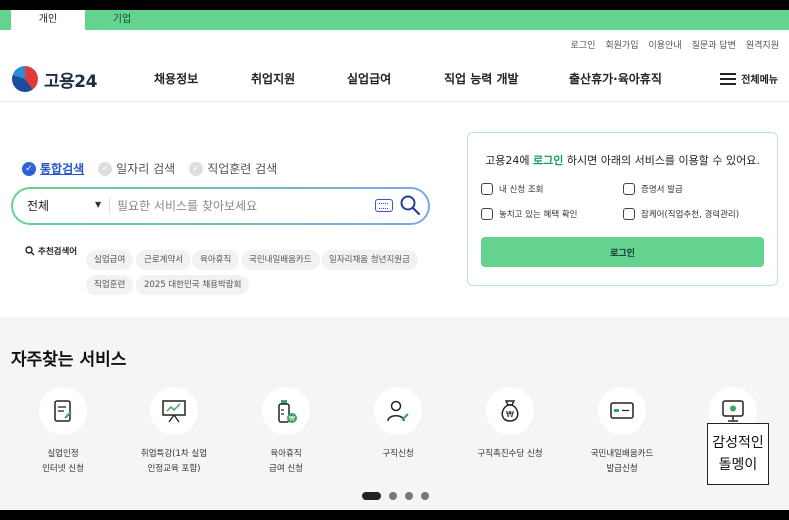 The image size is (789, 520). What do you see at coordinates (394, 79) in the screenshot?
I see `main-nav: 채용정보 취업지원 실업급여 직업 능력 개발 출산휴가·육아휴직` at bounding box center [394, 79].